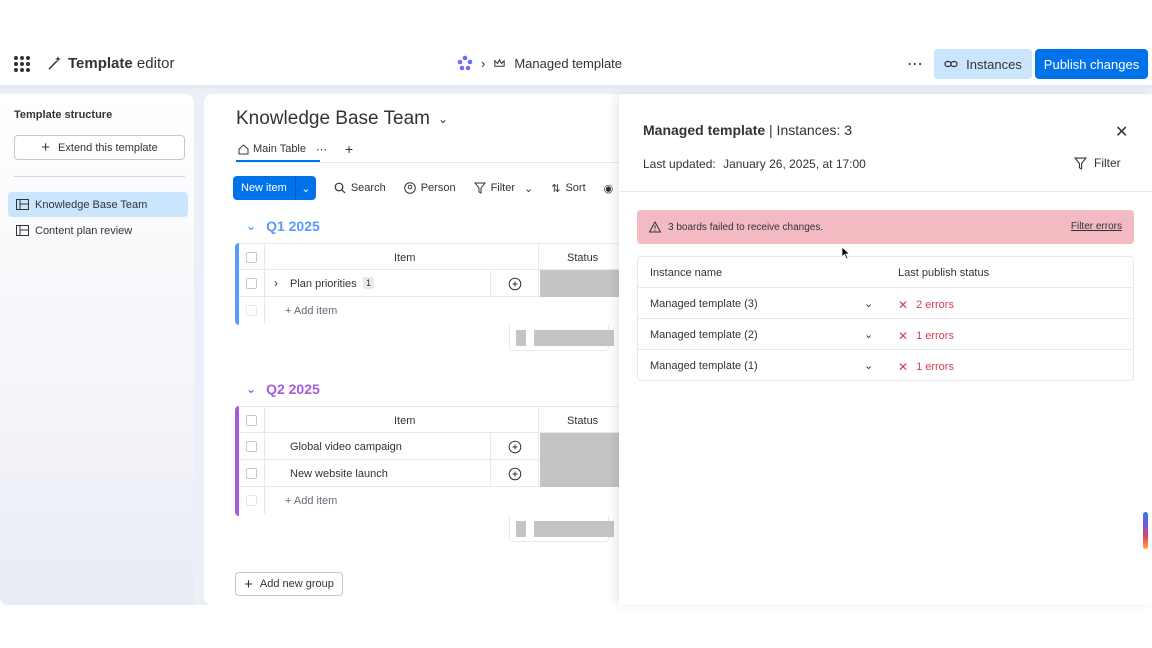 This screenshot has height=648, width=1152. I want to click on table-row: New website launch, so click(429, 473).